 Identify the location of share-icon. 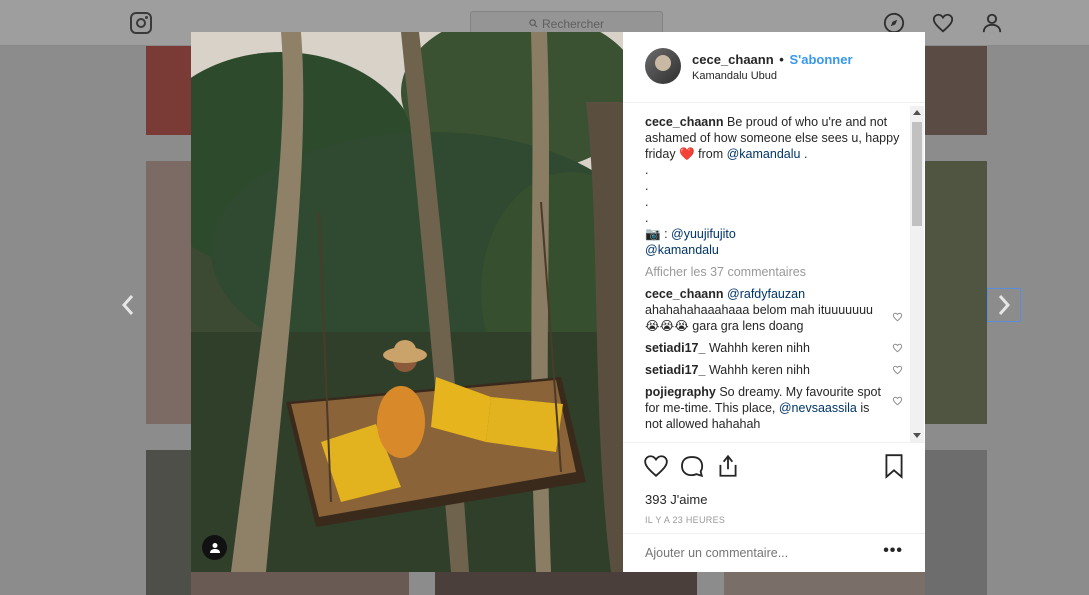
(728, 466).